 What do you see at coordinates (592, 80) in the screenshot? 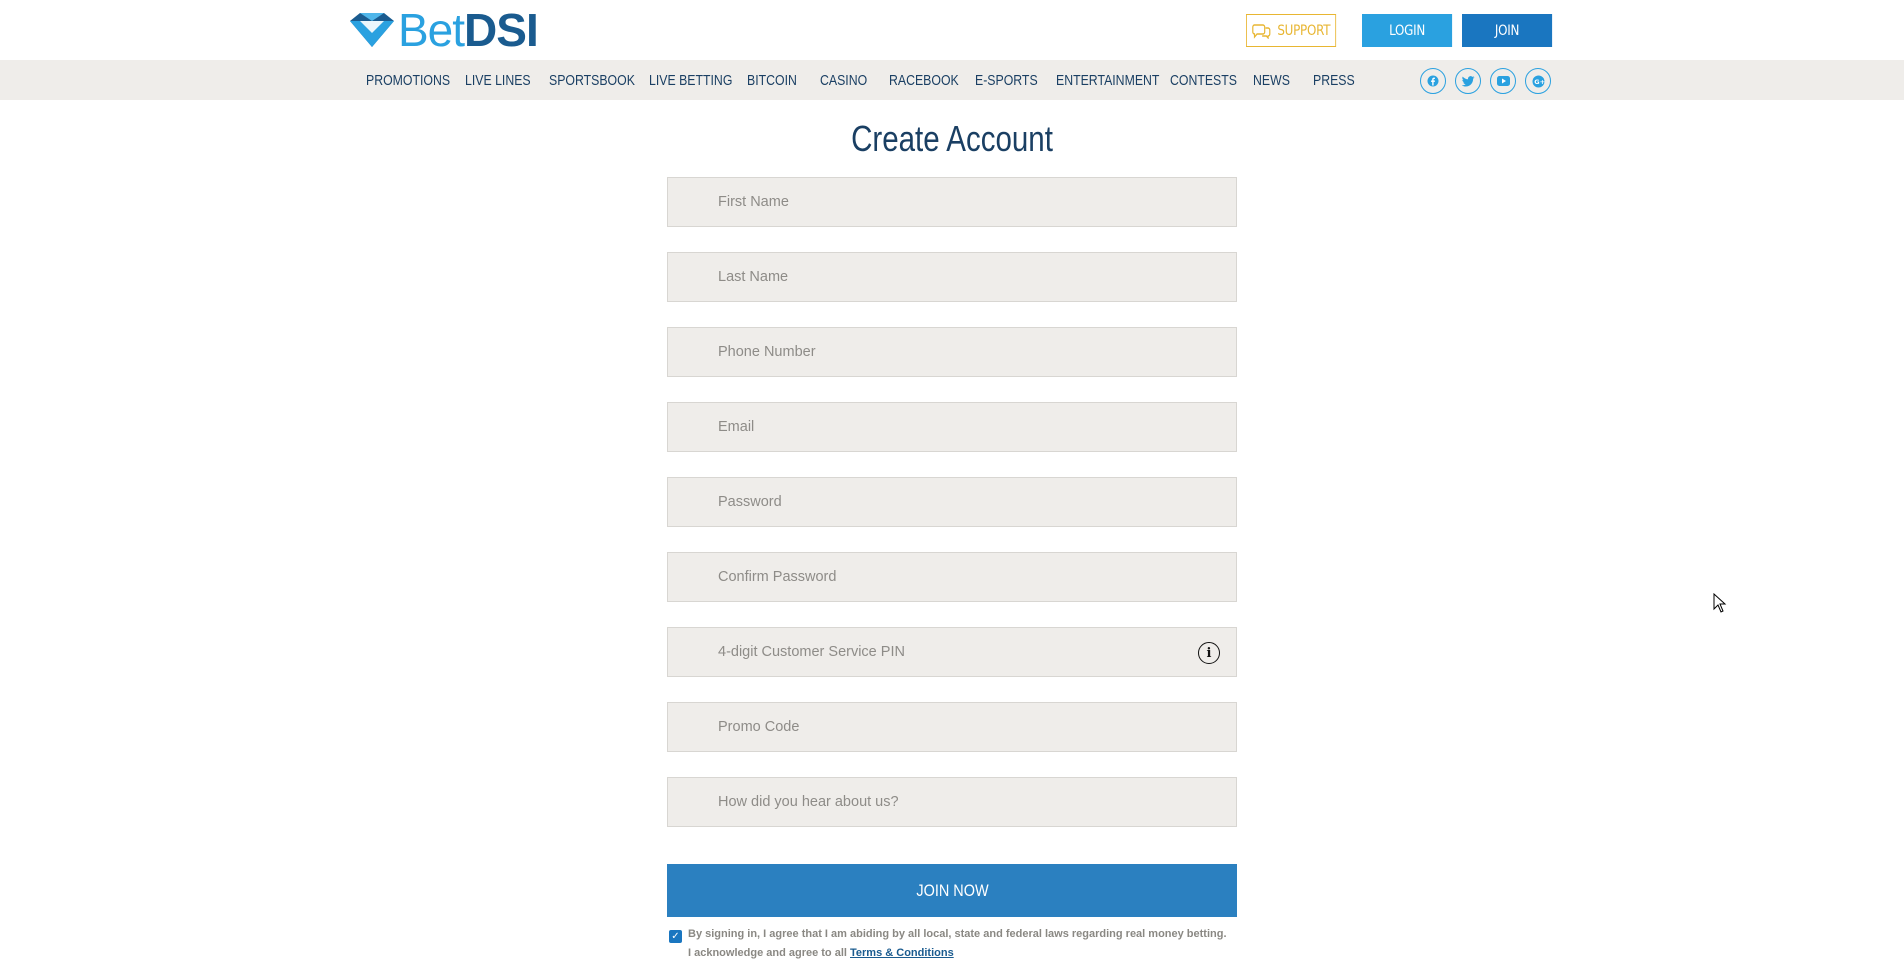
I see `nav-item-sportsbook: SPORTSBOOK` at bounding box center [592, 80].